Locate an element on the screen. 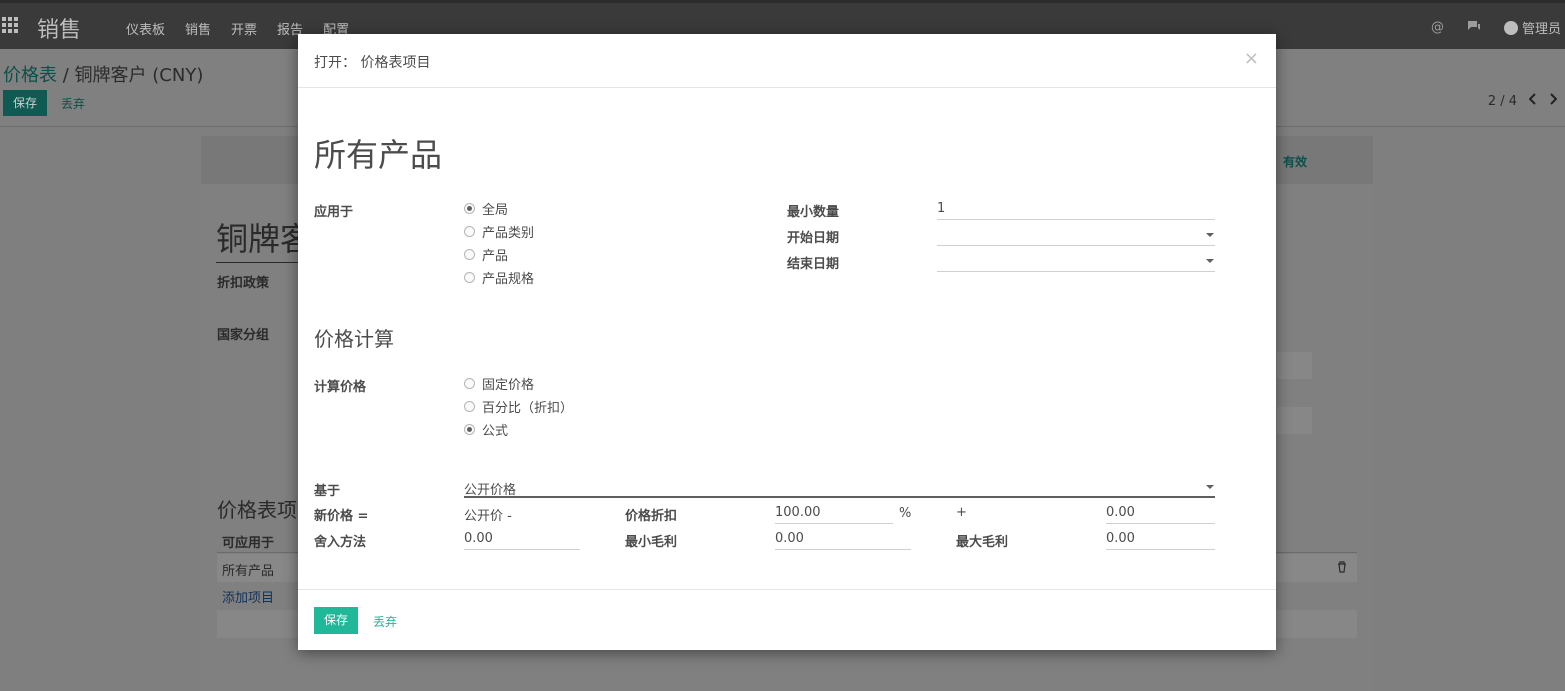 The image size is (1565, 691). row-applicable-value: 所有产品 is located at coordinates (248, 571).